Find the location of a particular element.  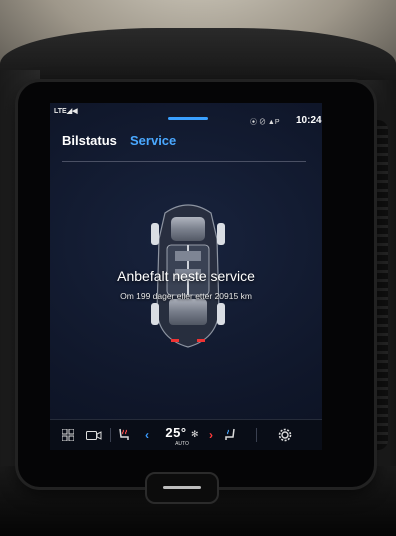

temperature-value: 25° is located at coordinates (176, 432).